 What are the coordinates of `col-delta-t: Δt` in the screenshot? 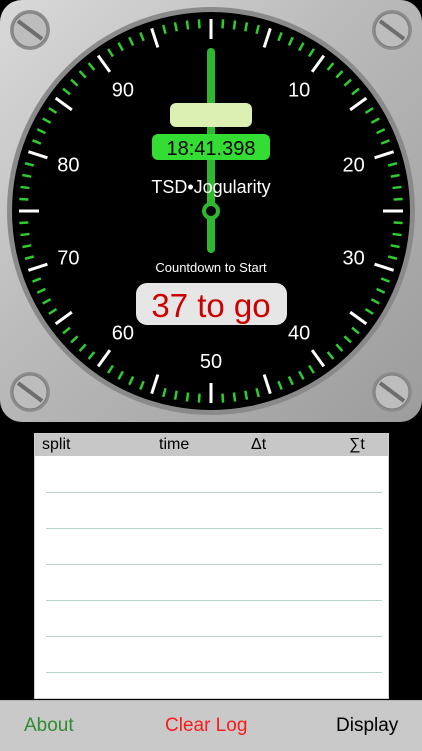 It's located at (259, 444).